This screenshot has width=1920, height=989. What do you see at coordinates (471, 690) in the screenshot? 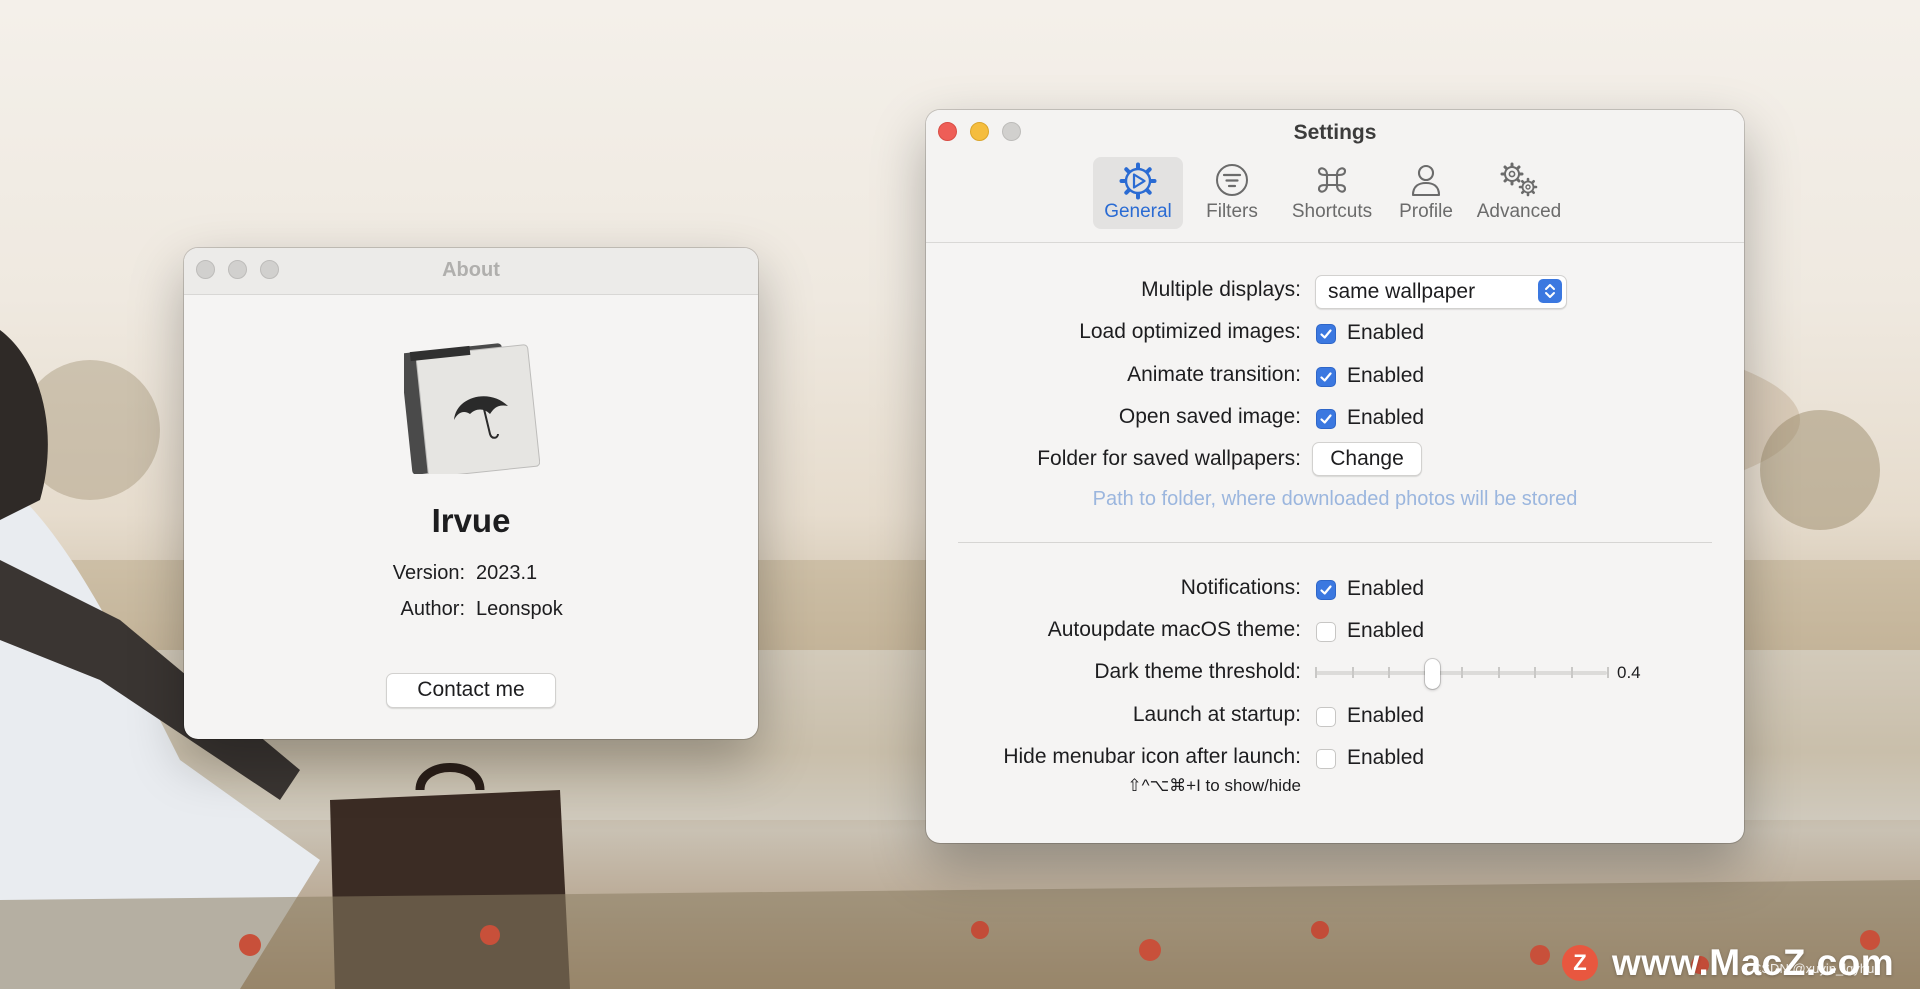
I see `contact-me-button: Contact me` at bounding box center [471, 690].